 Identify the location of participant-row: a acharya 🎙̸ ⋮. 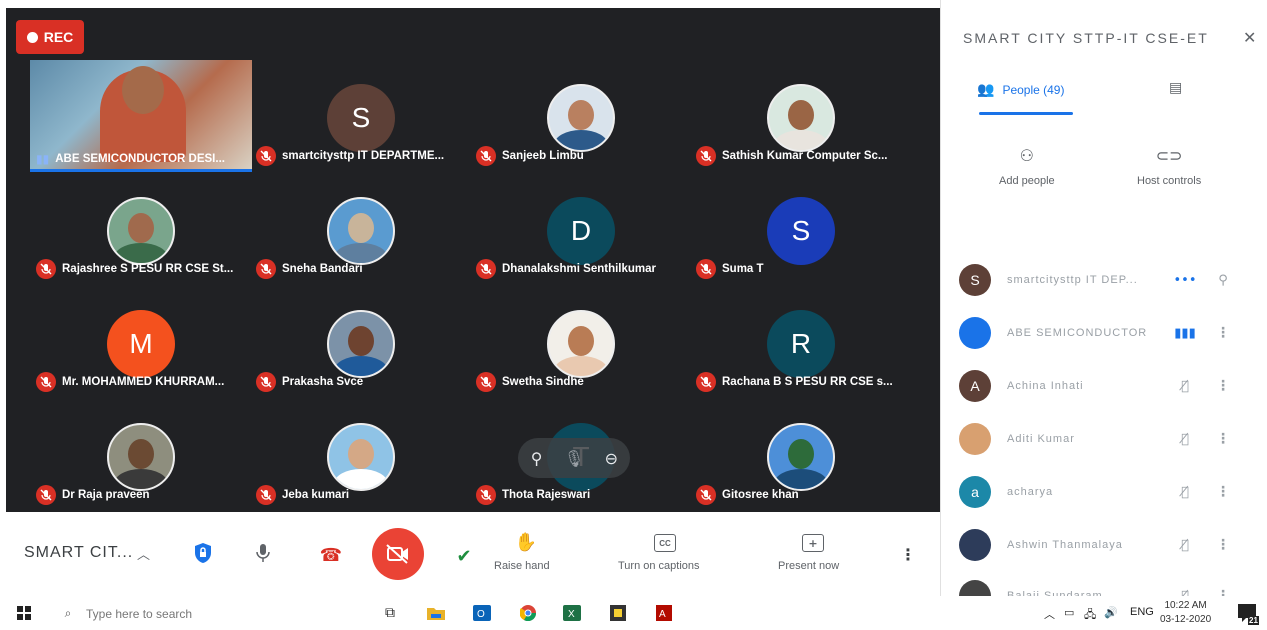
(1105, 492).